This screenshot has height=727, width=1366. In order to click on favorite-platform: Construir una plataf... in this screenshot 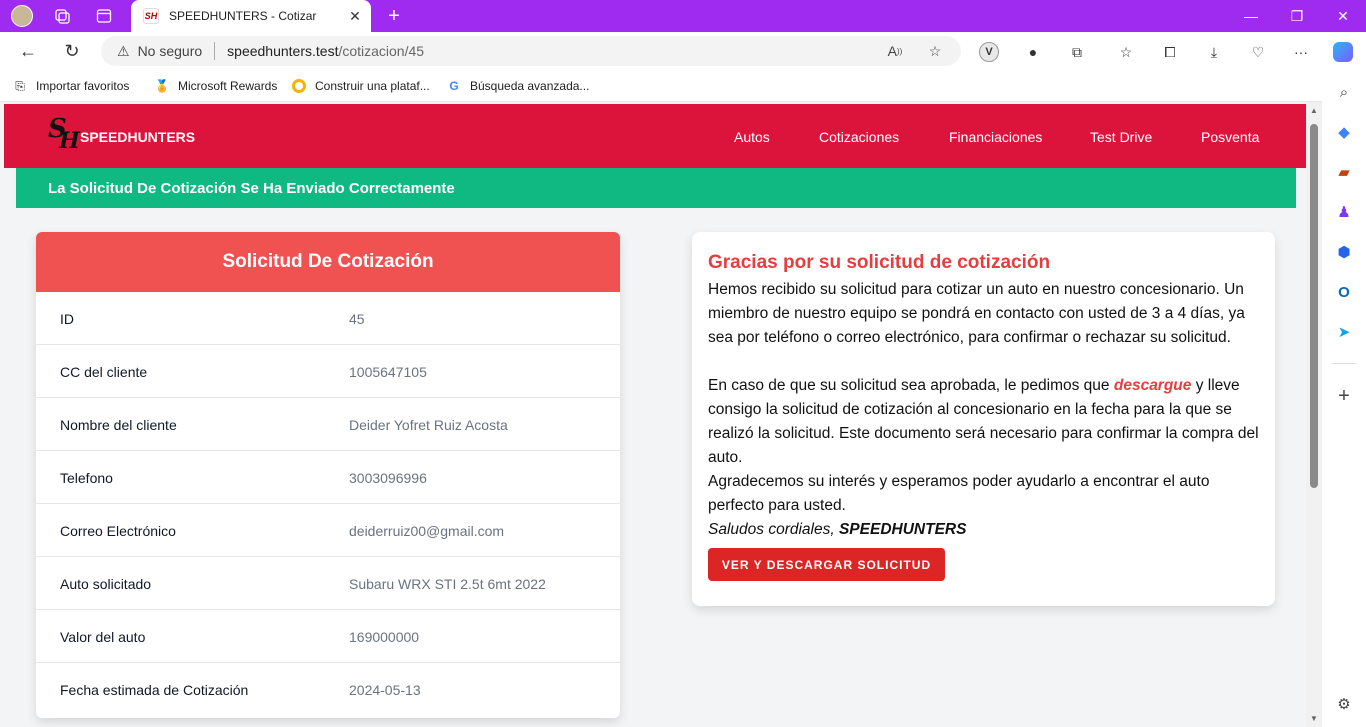, I will do `click(360, 86)`.